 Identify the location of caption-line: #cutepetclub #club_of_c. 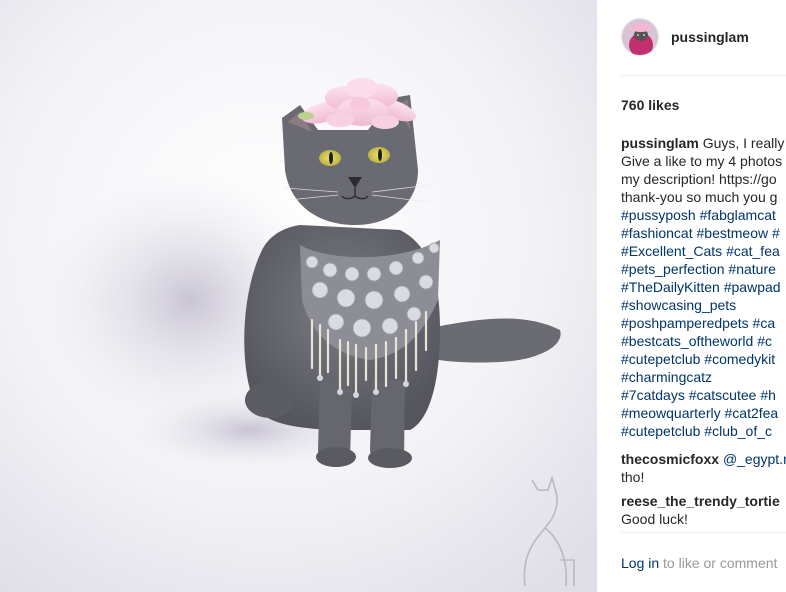
(703, 431).